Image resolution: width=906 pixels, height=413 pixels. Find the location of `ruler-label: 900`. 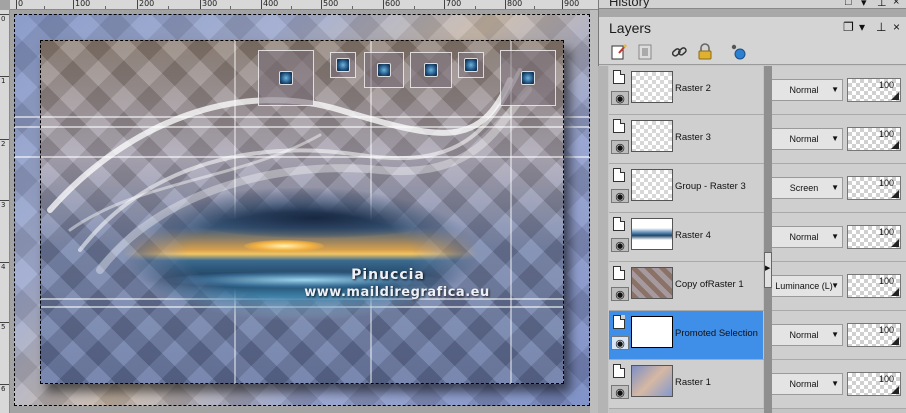

ruler-label: 900 is located at coordinates (572, 4).